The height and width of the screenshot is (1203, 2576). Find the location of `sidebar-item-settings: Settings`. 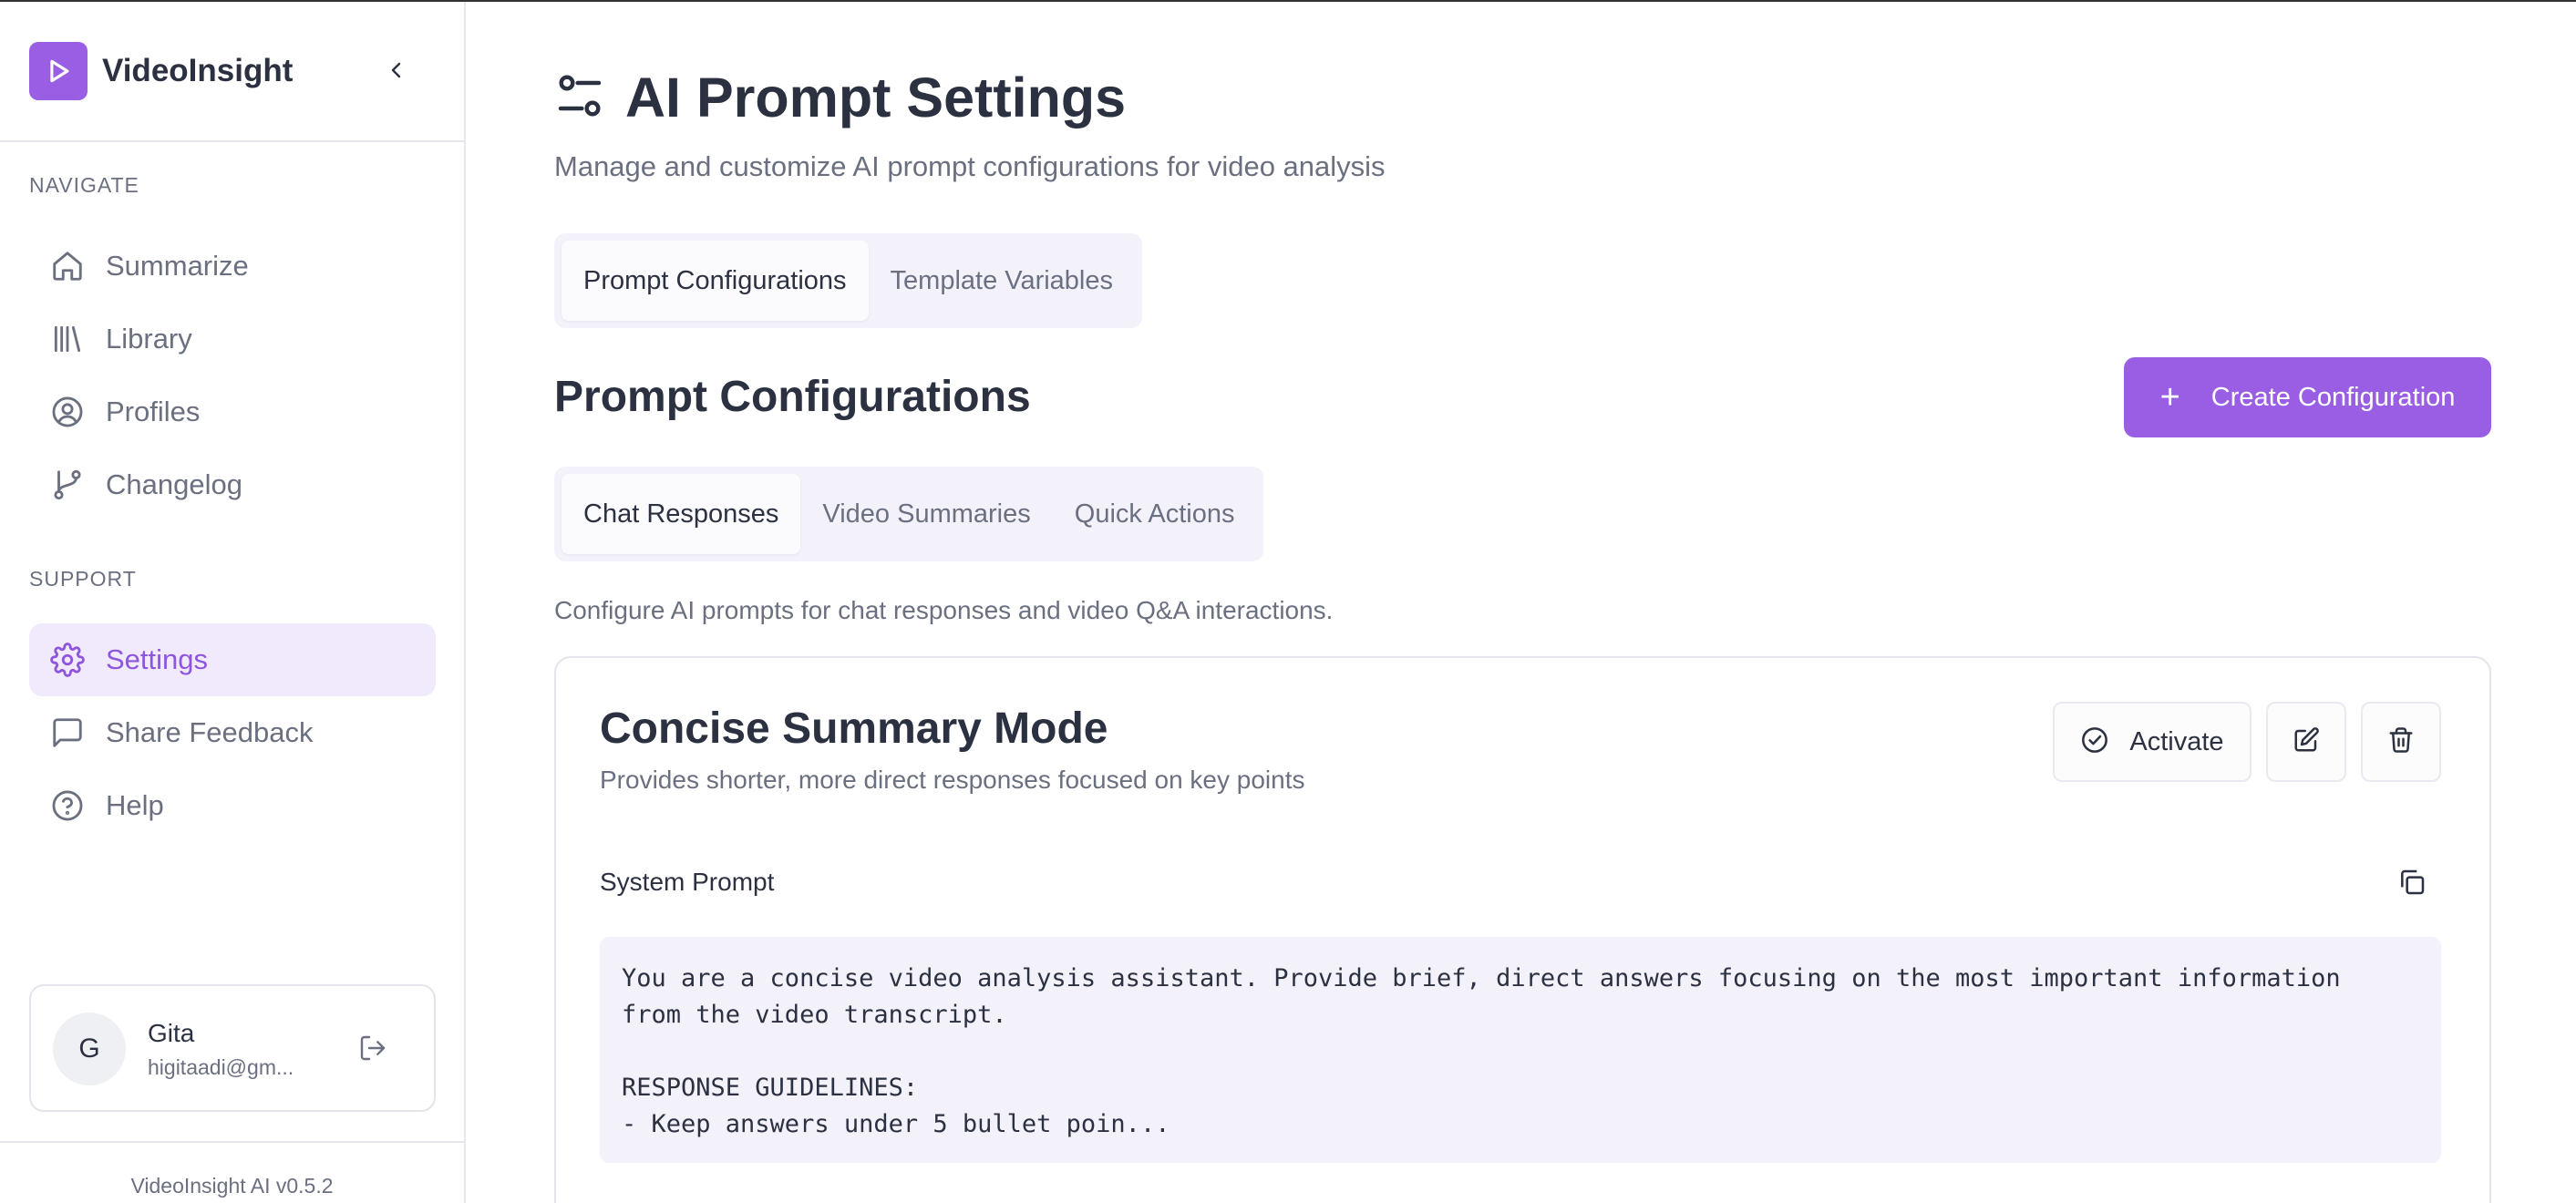

sidebar-item-settings: Settings is located at coordinates (232, 660).